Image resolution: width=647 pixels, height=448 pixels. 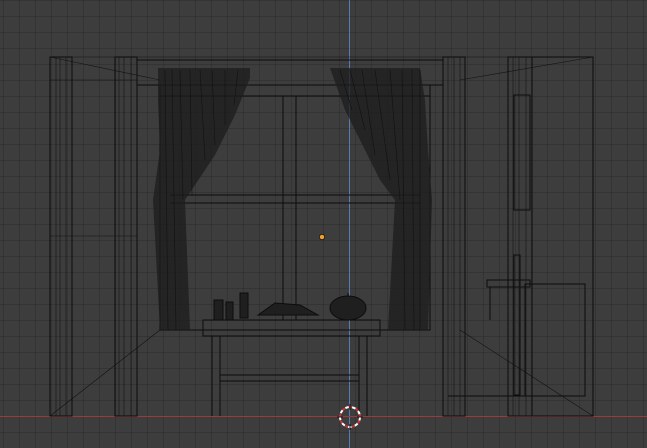 I want to click on origin-dot-icon, so click(x=322, y=237).